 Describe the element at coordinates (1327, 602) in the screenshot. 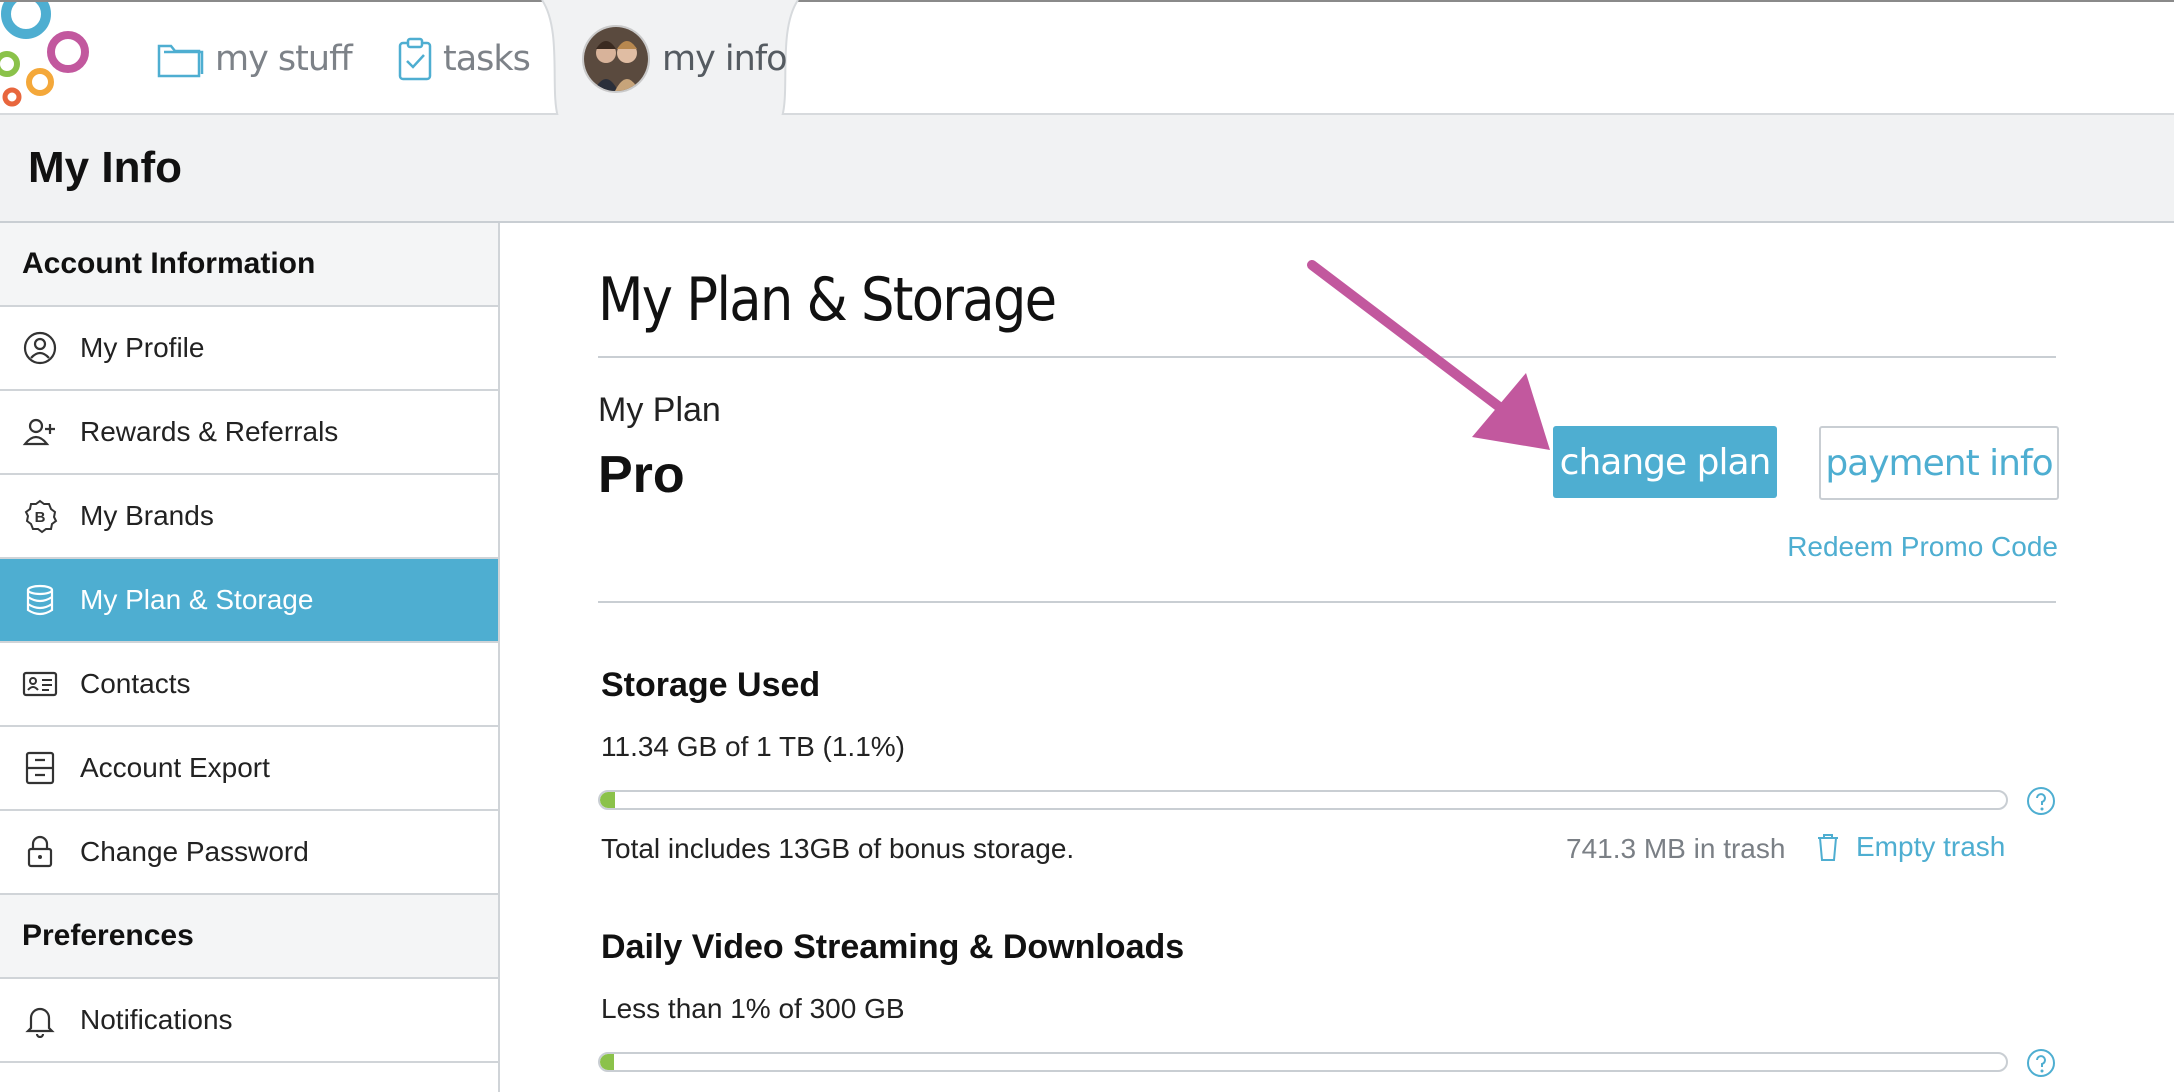

I see `divider` at that location.